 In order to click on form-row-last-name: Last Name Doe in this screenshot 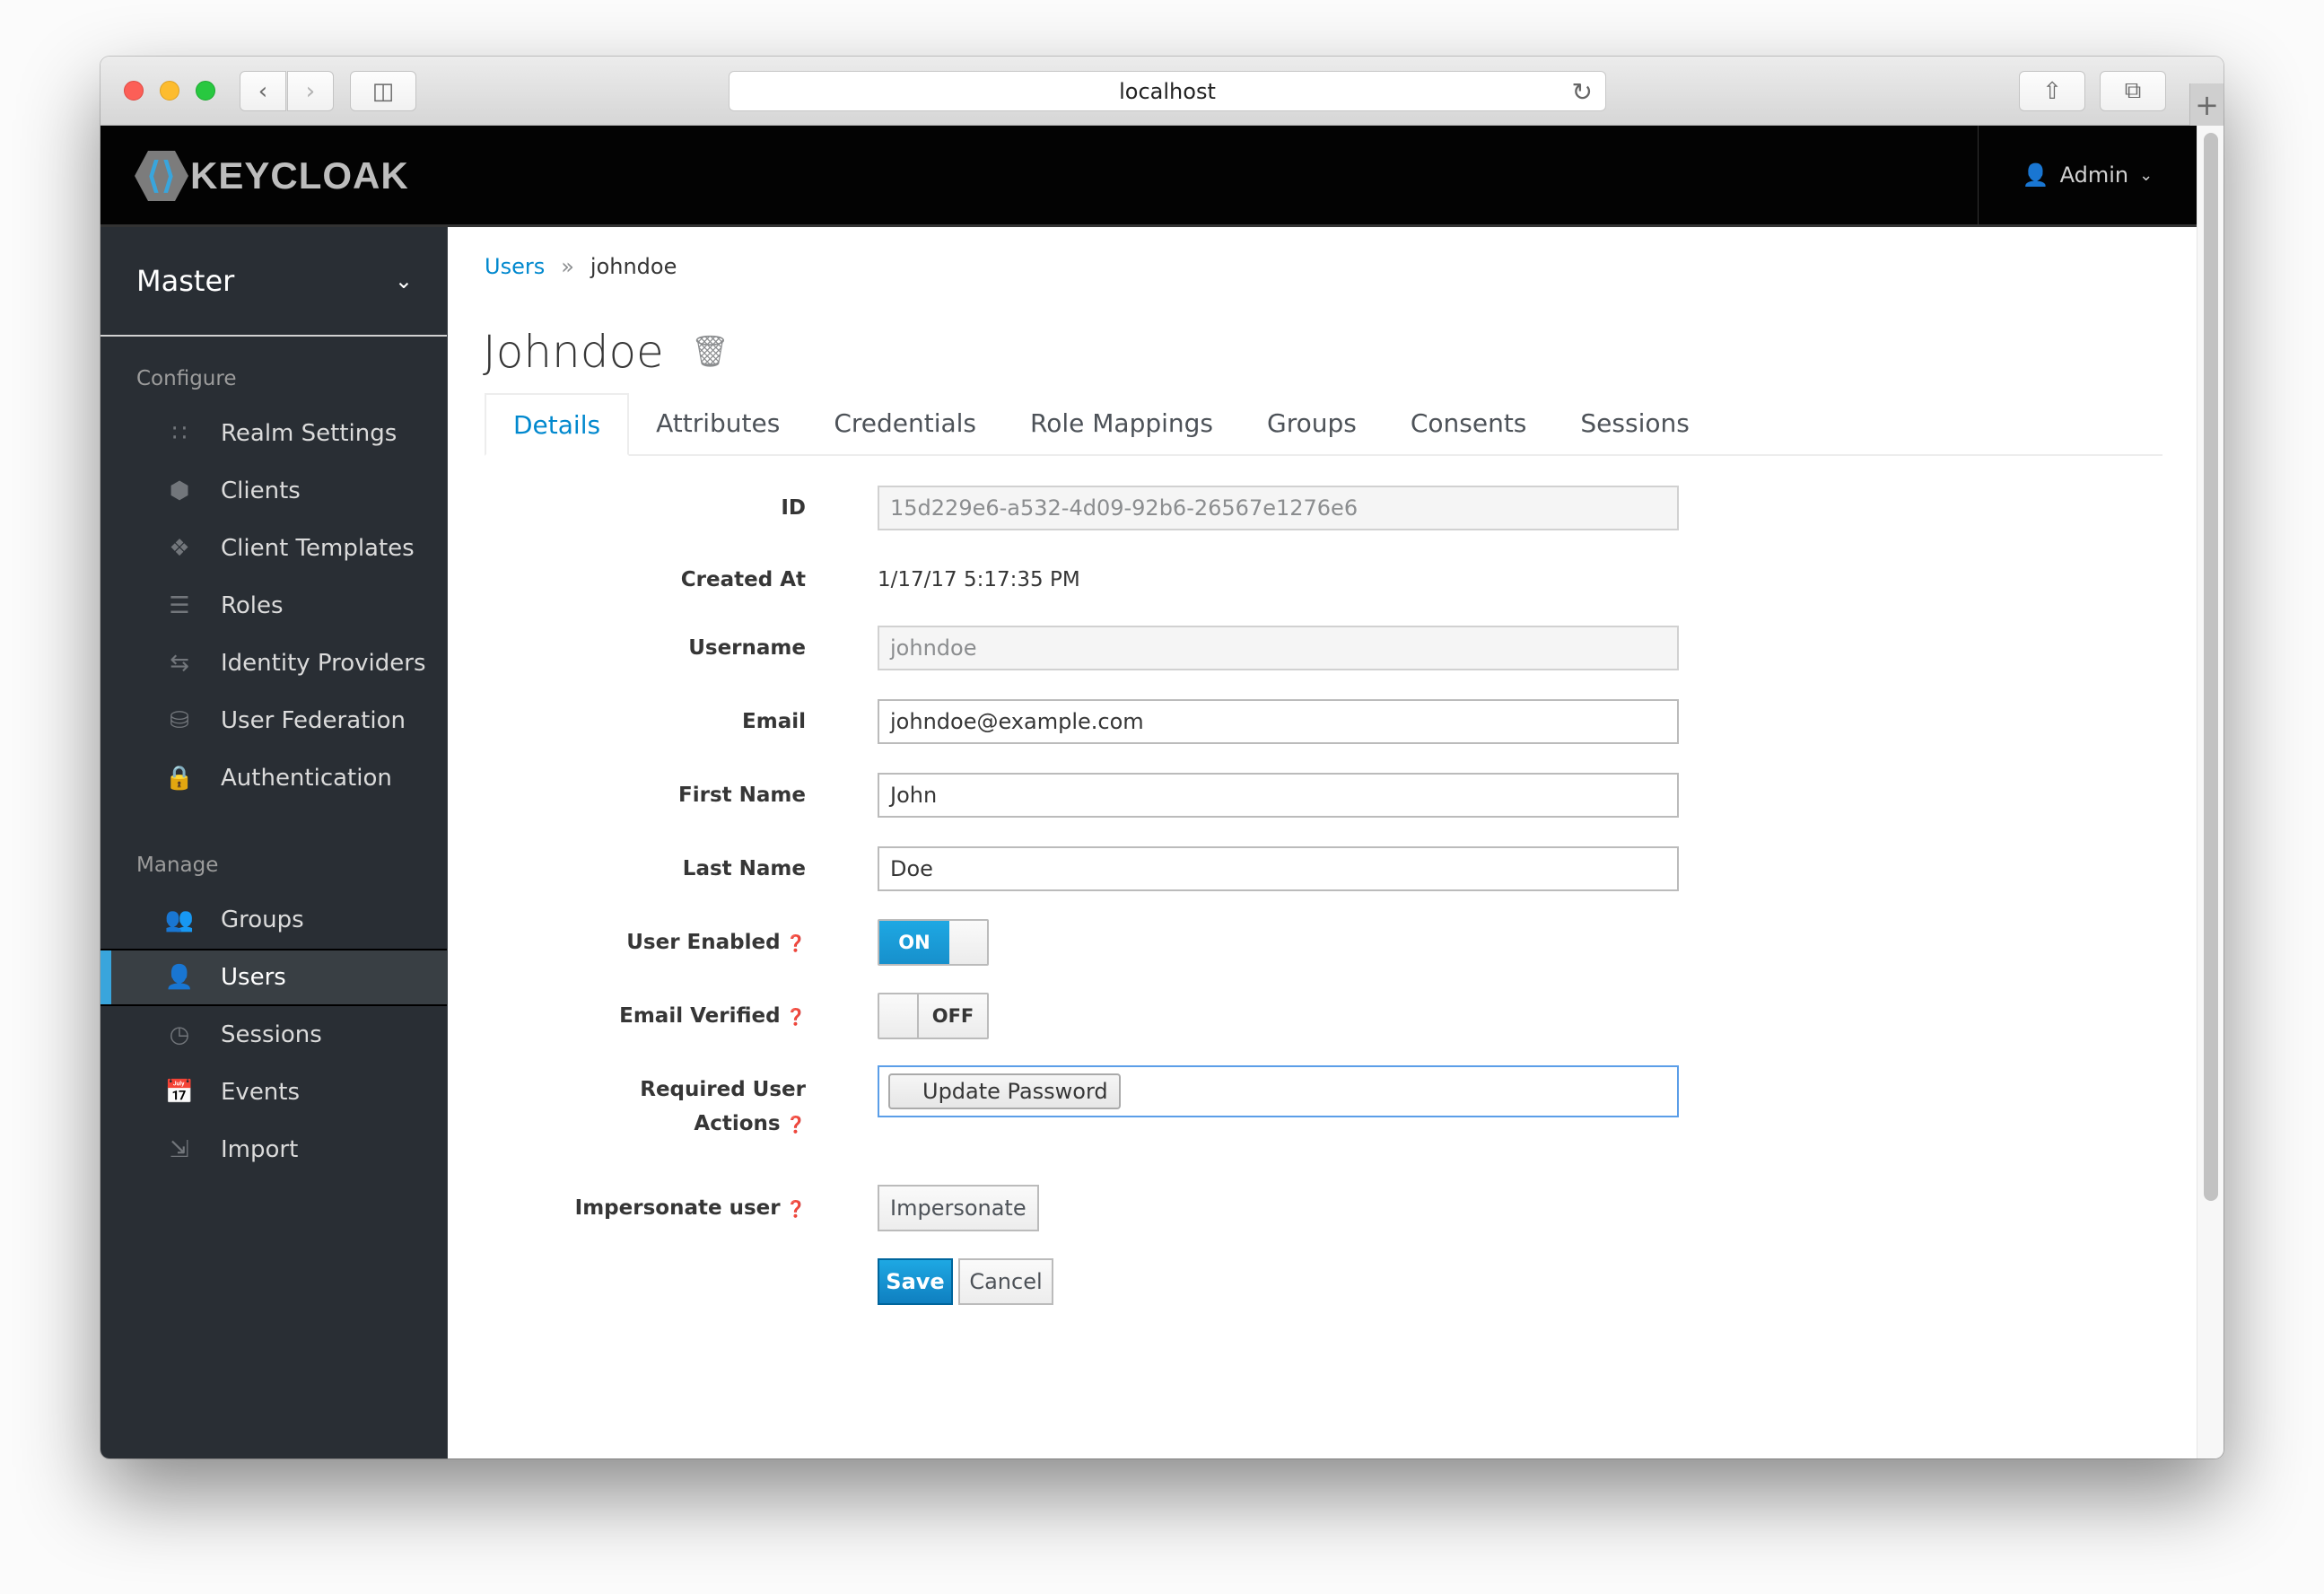, I will do `click(1323, 869)`.